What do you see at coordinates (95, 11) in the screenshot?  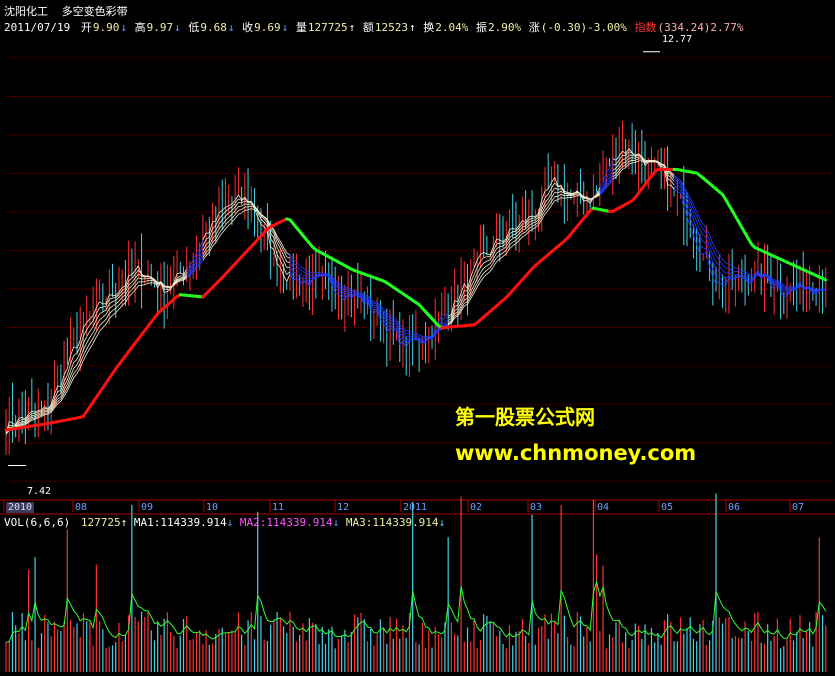 I see `indicator-name: 多空变色彩带` at bounding box center [95, 11].